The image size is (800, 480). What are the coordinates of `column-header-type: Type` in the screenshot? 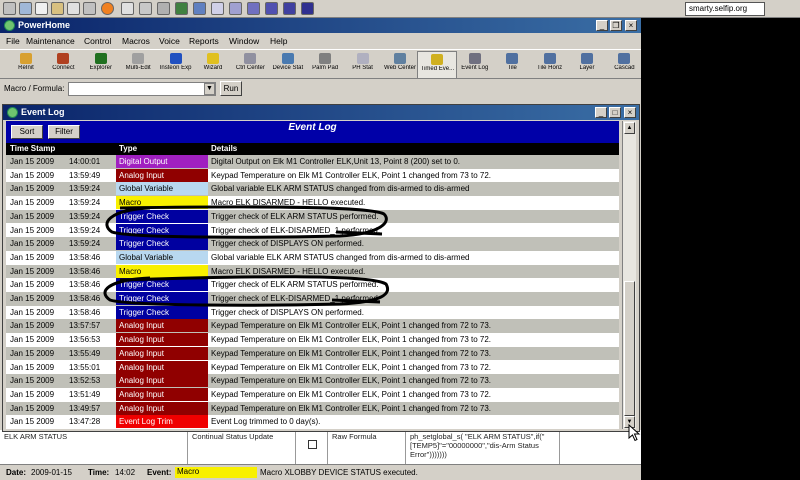 It's located at (128, 148).